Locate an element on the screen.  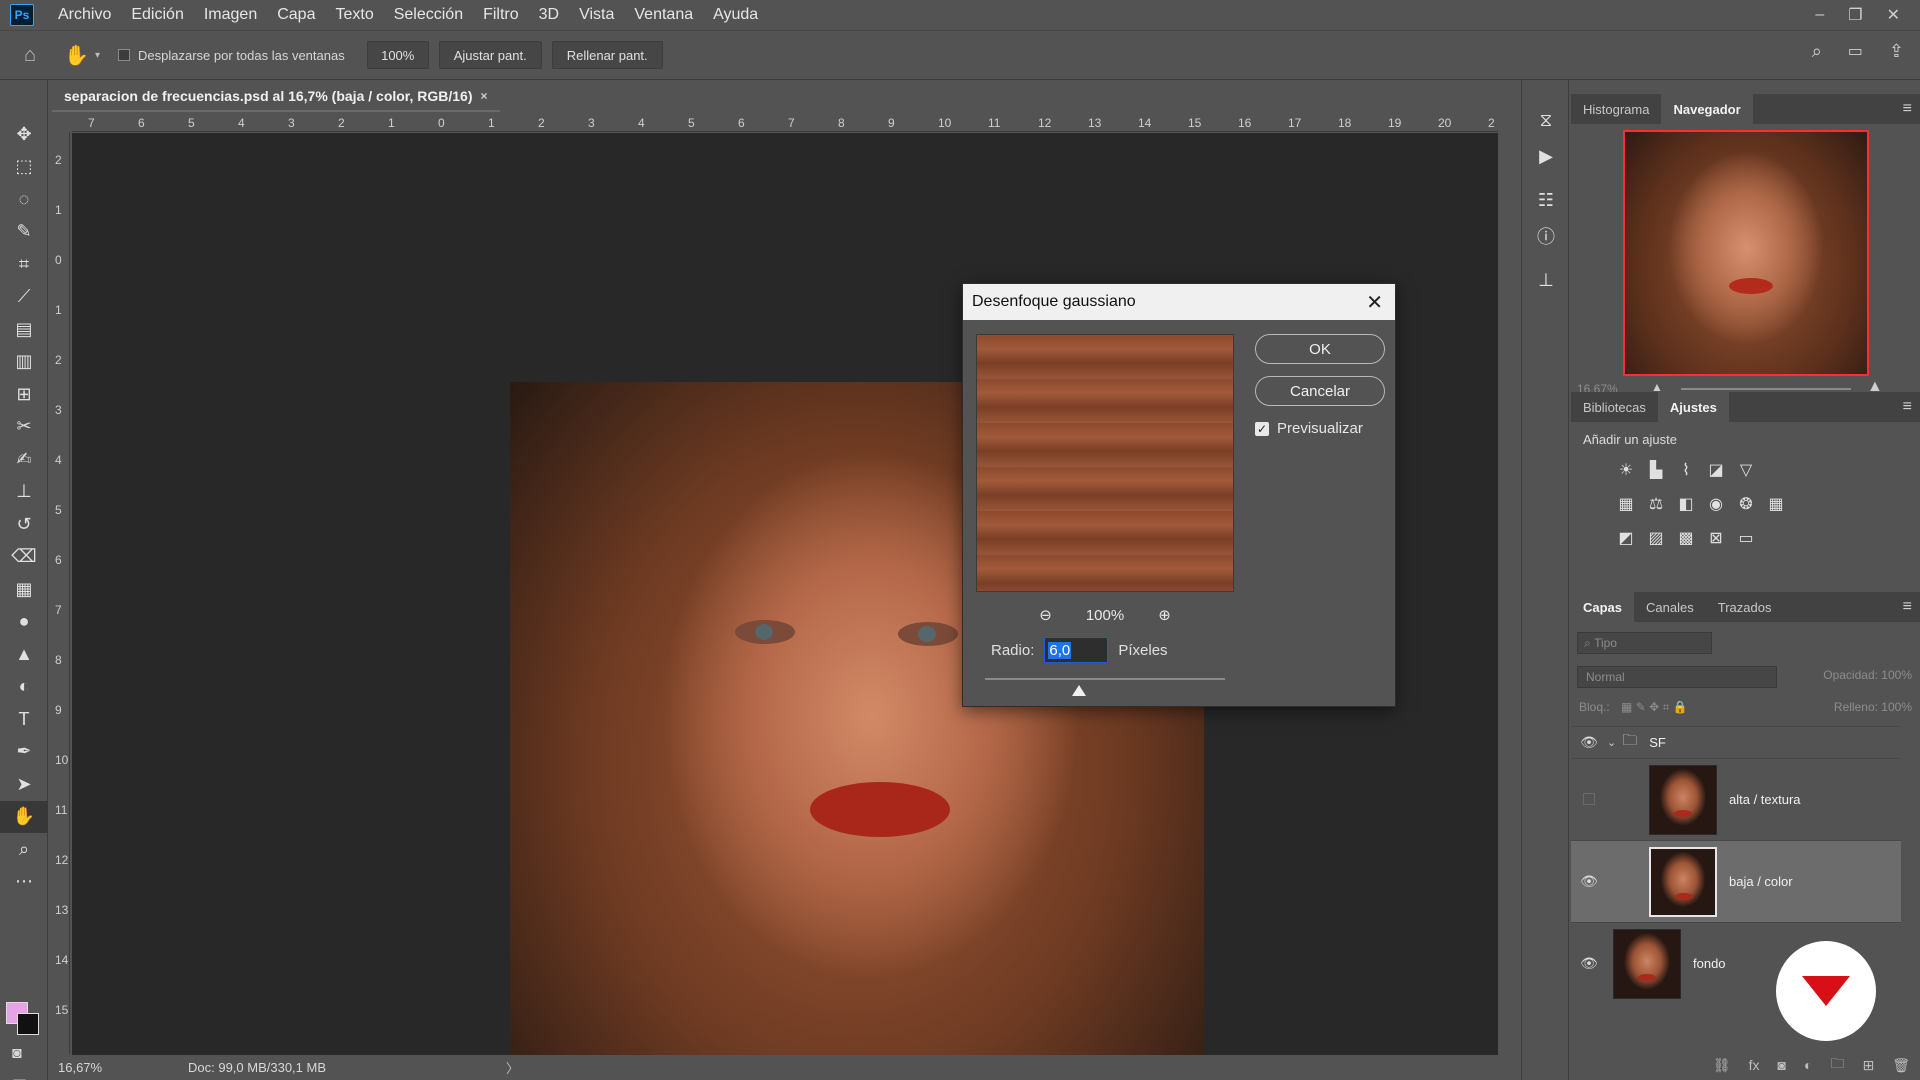
new-group-icon: 🗀 is located at coordinates (1837, 1065).